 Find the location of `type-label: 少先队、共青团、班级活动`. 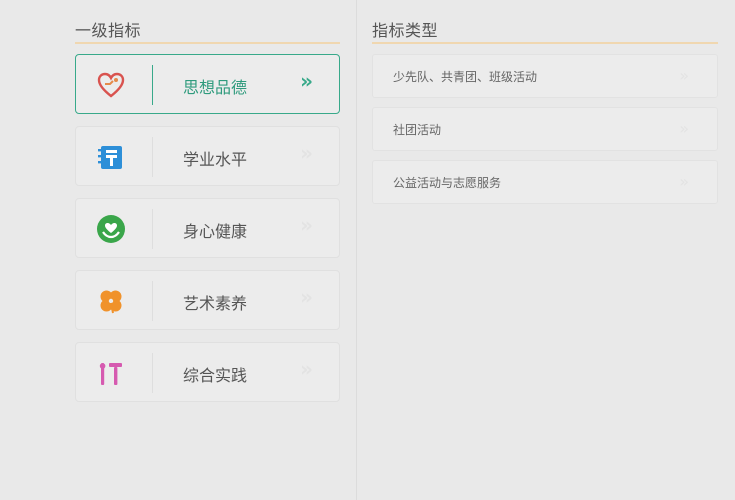

type-label: 少先队、共青团、班级活动 is located at coordinates (465, 77).